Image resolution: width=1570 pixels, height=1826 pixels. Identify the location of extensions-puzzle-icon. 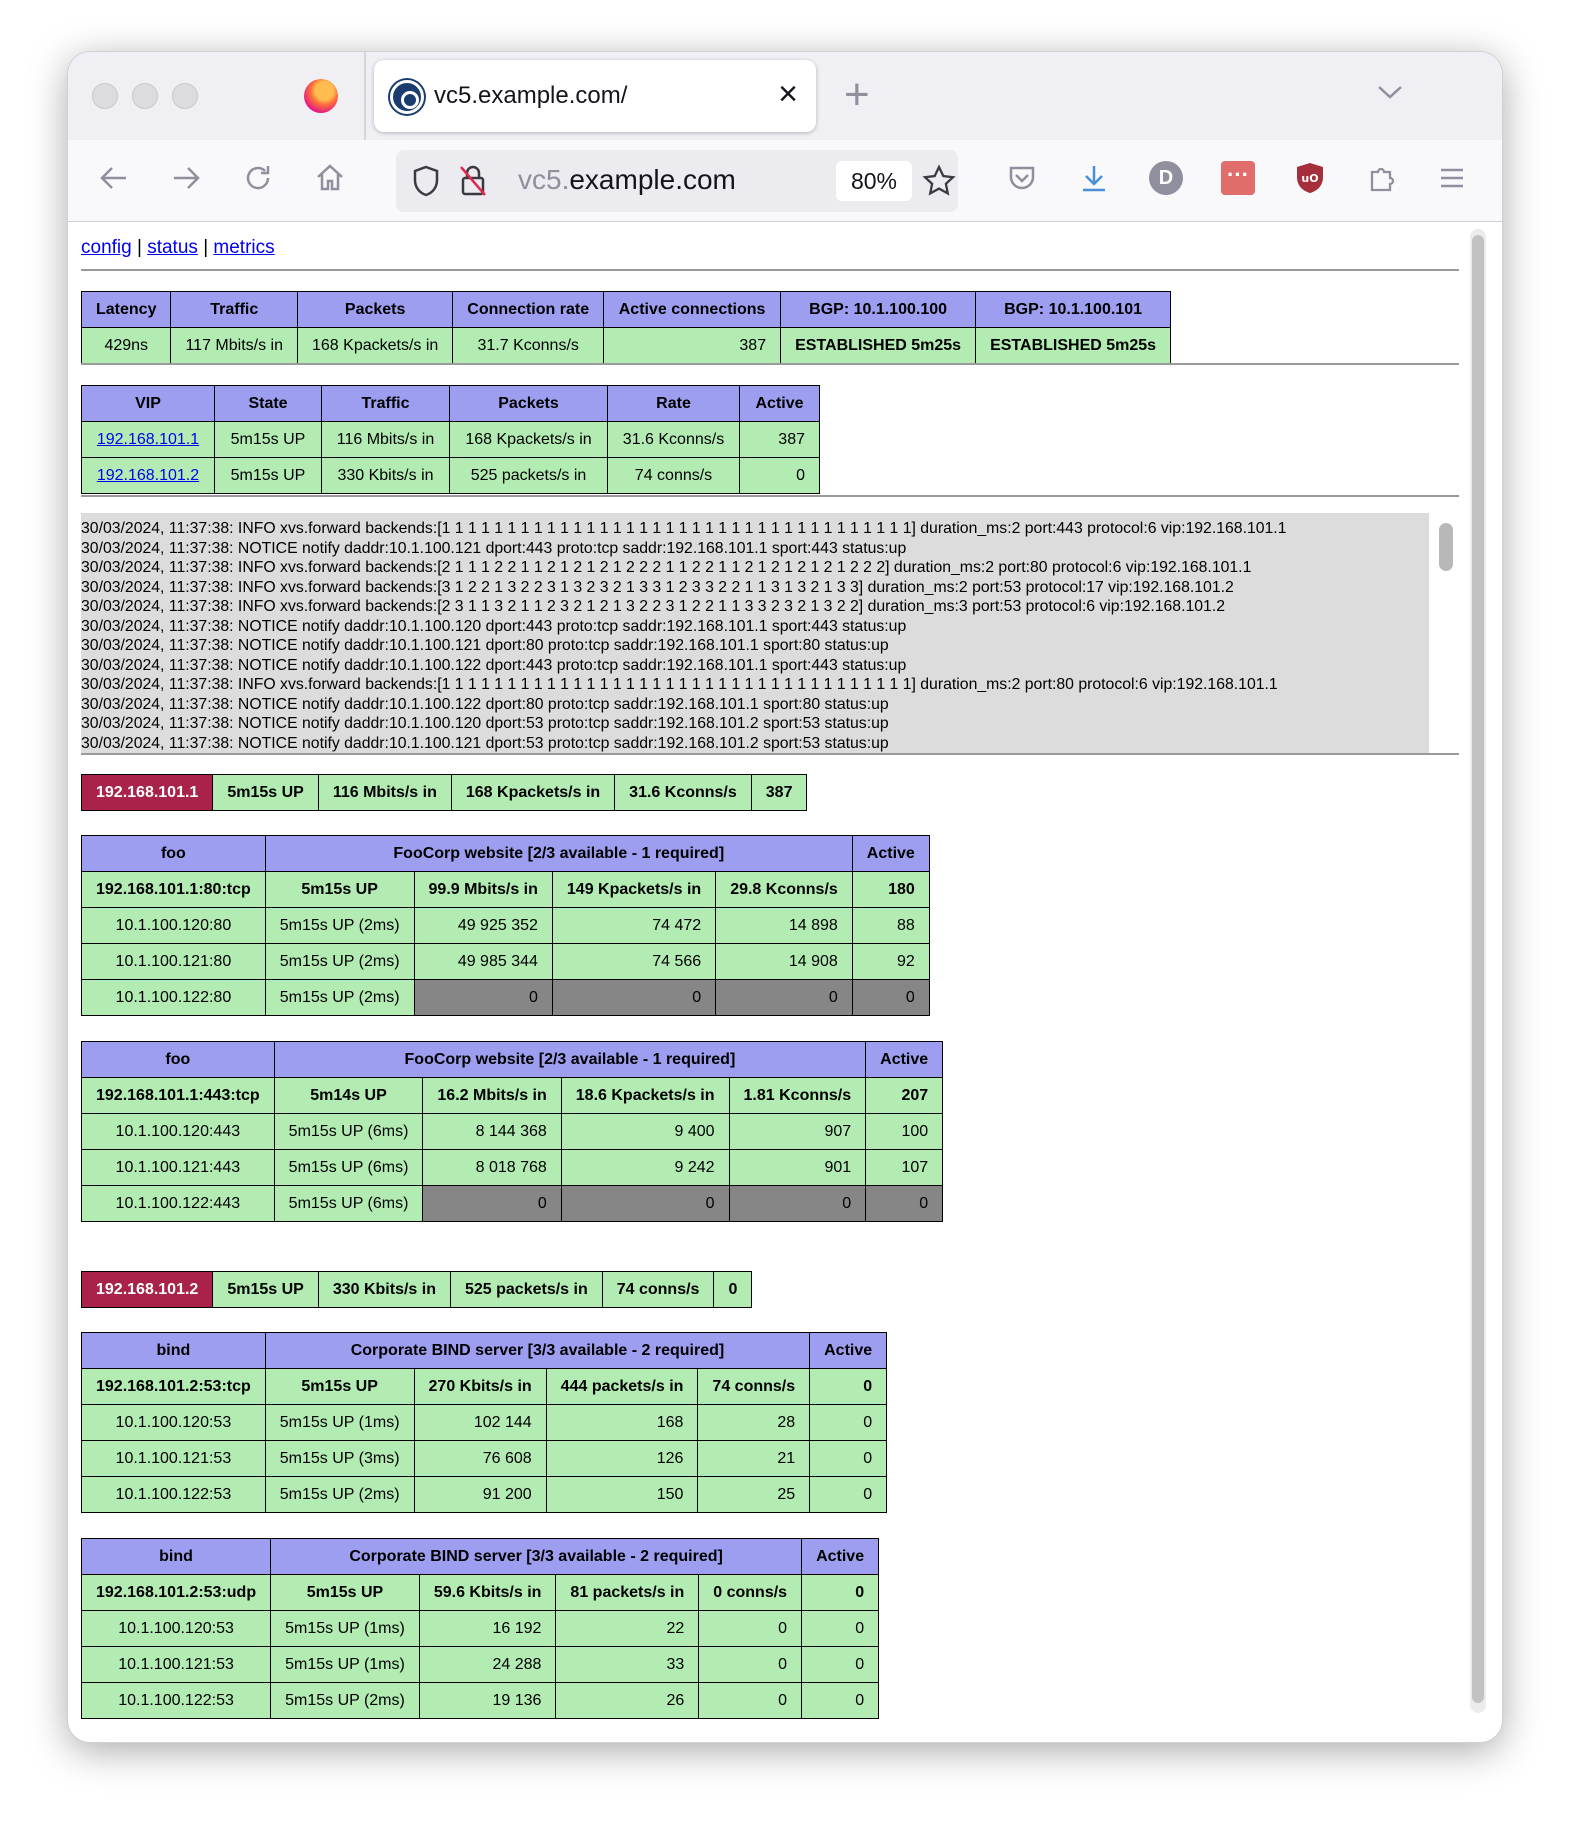
(1382, 178).